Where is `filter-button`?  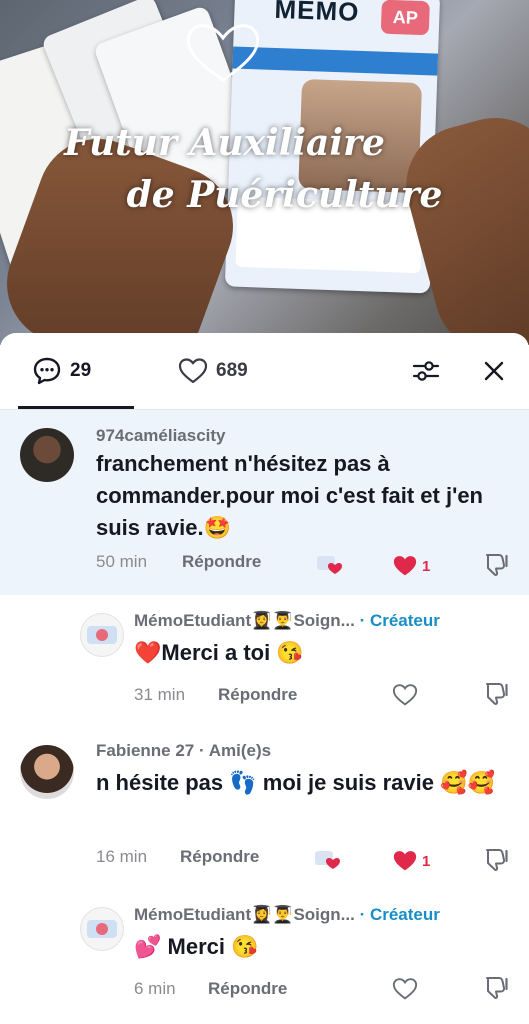
filter-button is located at coordinates (426, 371).